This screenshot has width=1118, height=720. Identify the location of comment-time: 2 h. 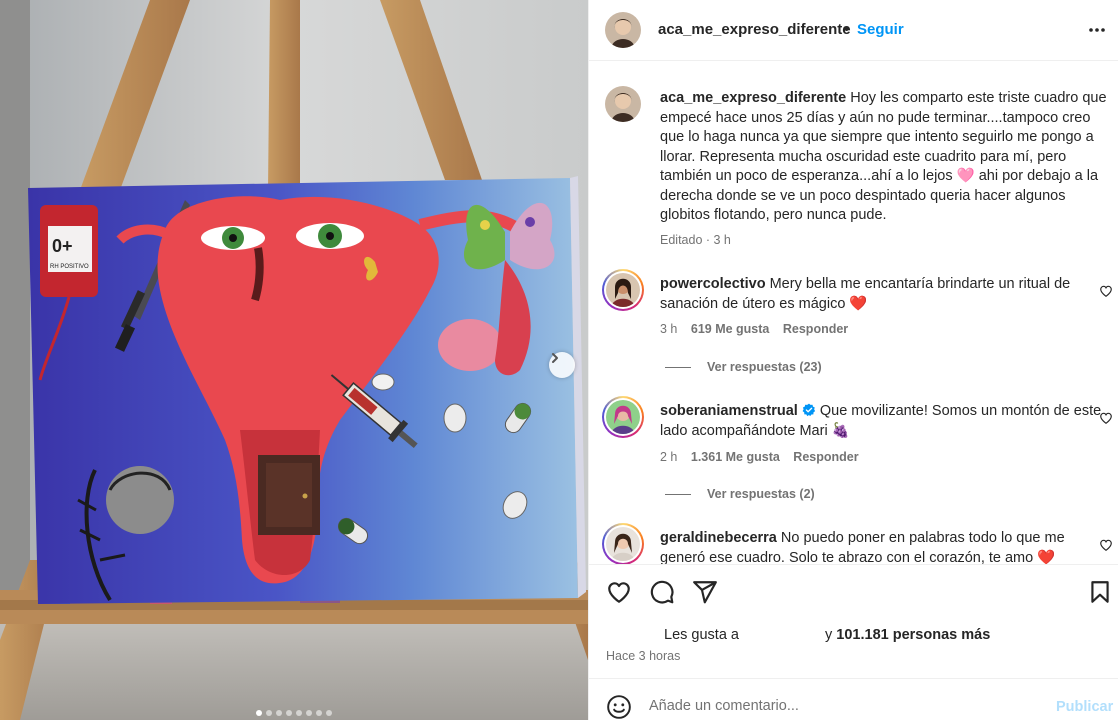
(669, 457).